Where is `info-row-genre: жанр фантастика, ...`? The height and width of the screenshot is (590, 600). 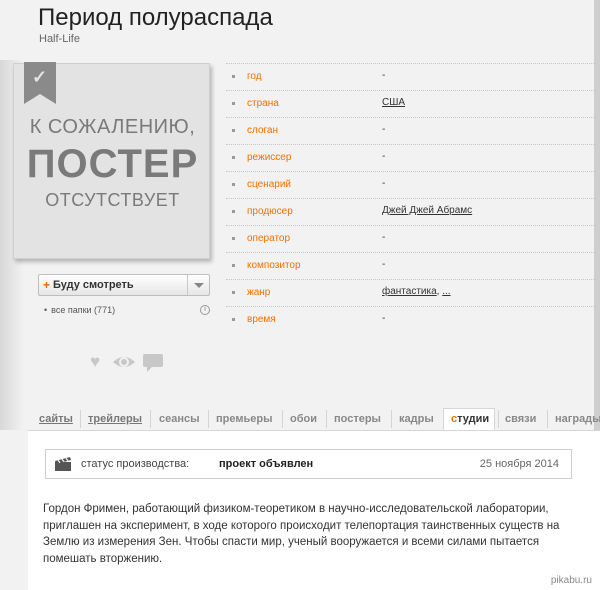
info-row-genre: жанр фантастика, ... is located at coordinates (411, 292).